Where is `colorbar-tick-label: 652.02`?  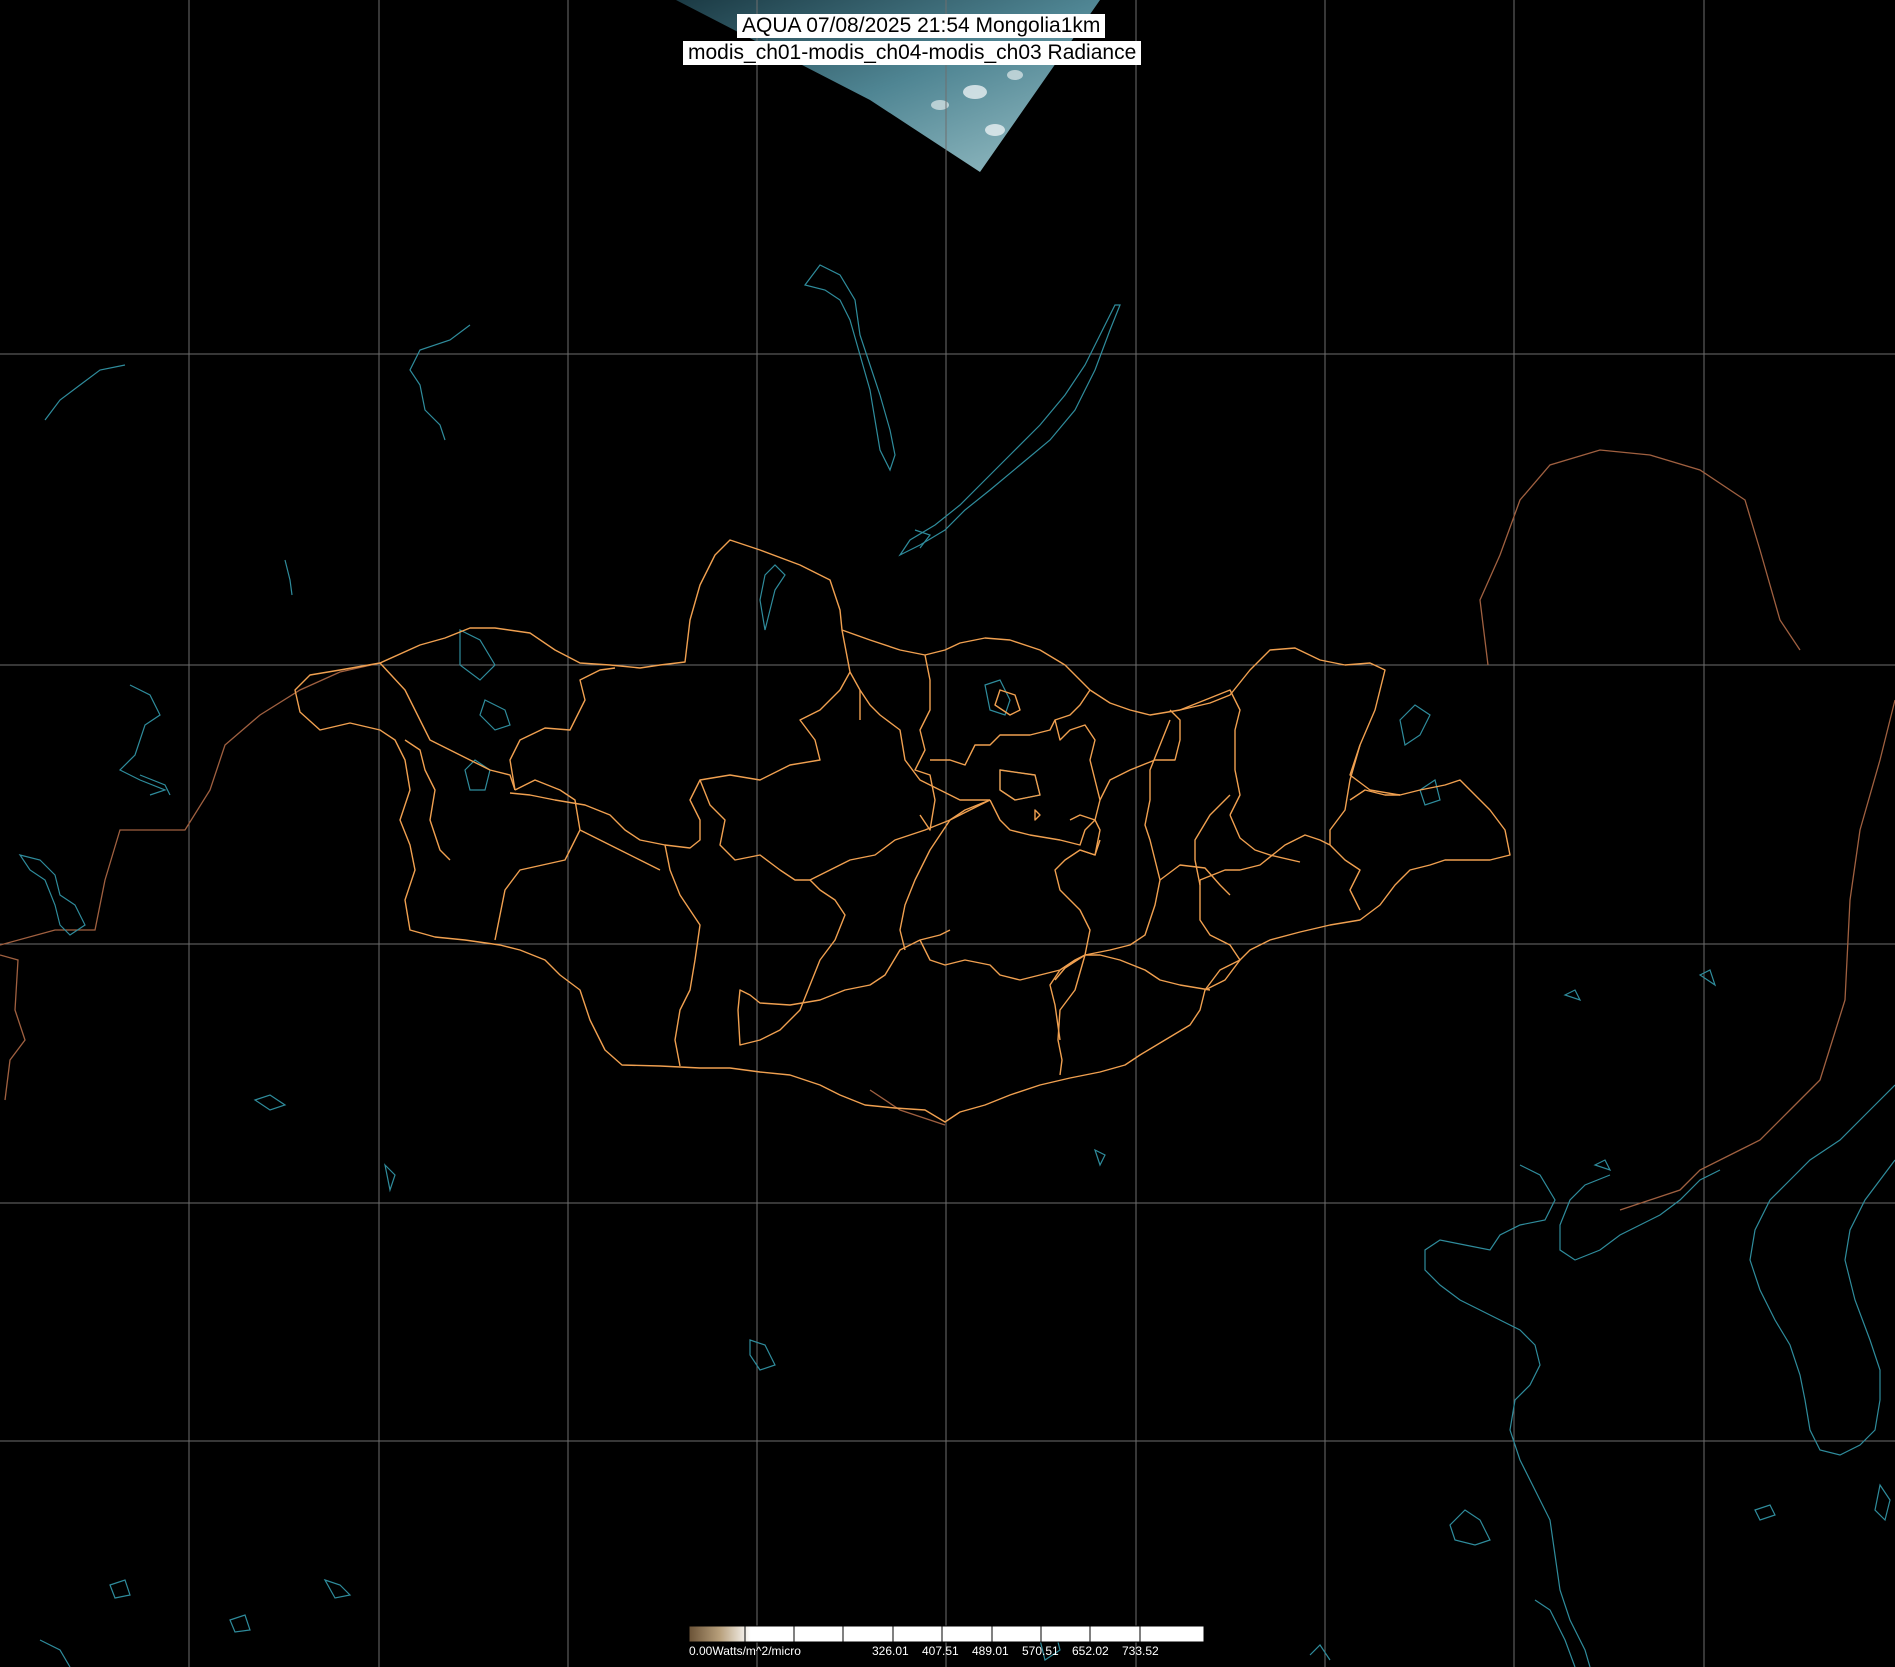 colorbar-tick-label: 652.02 is located at coordinates (1090, 1651).